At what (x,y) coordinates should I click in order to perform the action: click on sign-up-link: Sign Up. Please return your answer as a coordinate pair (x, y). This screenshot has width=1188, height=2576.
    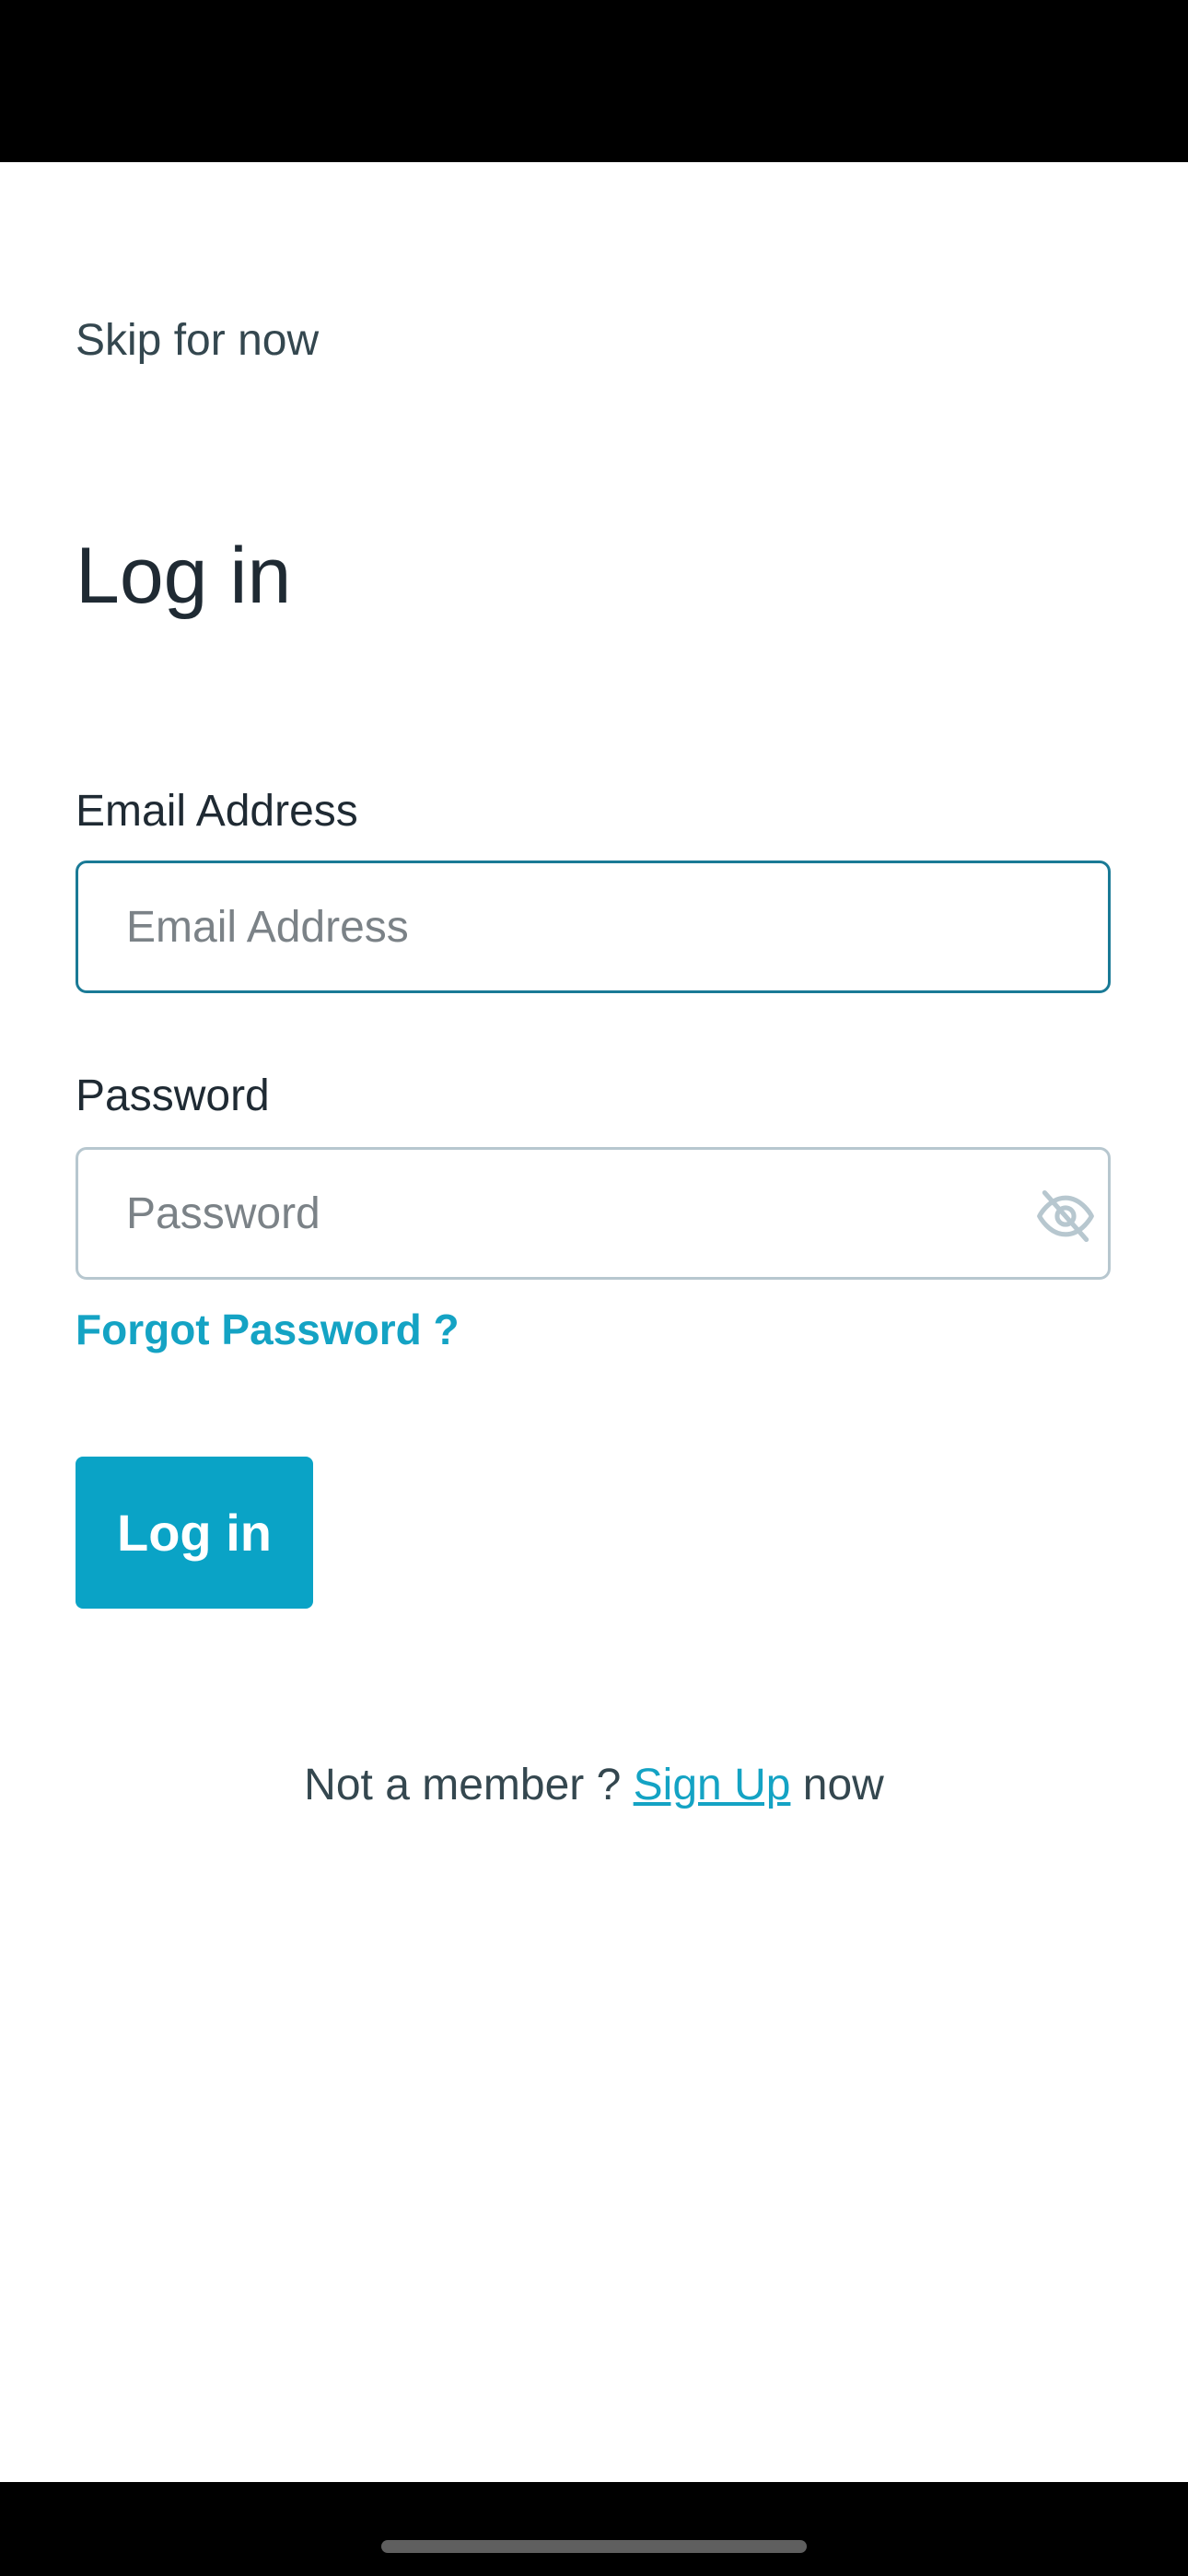
    Looking at the image, I should click on (712, 1785).